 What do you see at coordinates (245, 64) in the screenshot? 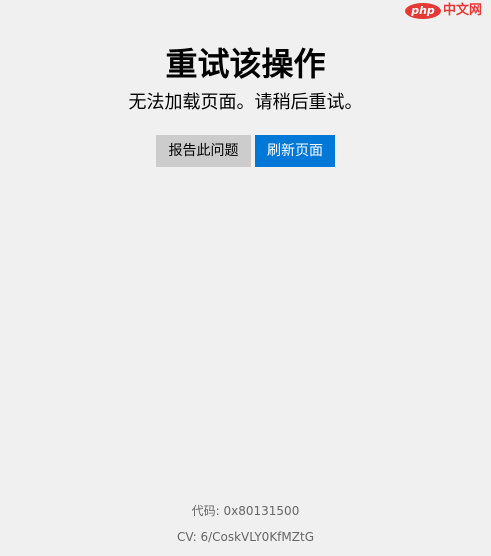
I see `error-title: 重试该操作` at bounding box center [245, 64].